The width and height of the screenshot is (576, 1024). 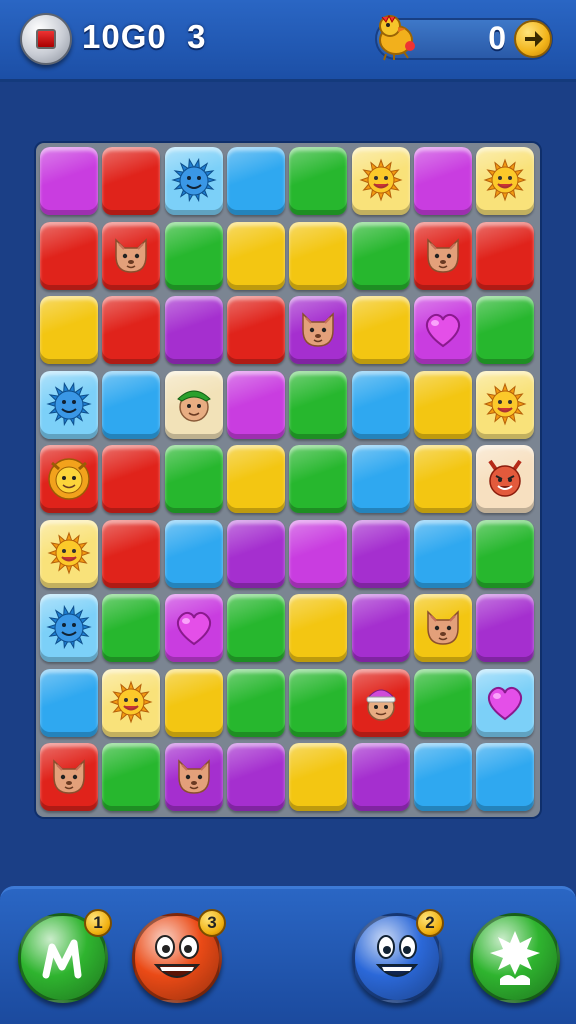 I want to click on score-value: 0, so click(x=497, y=38).